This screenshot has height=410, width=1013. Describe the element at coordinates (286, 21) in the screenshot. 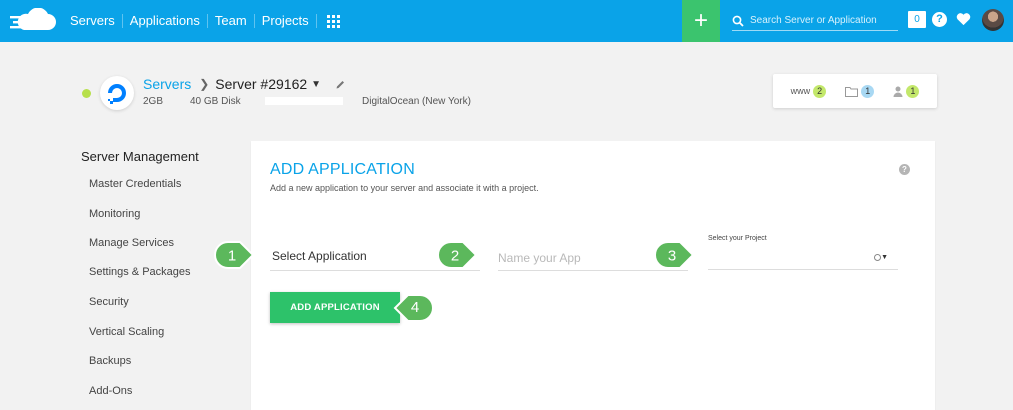

I see `nav-projects: Projects` at that location.